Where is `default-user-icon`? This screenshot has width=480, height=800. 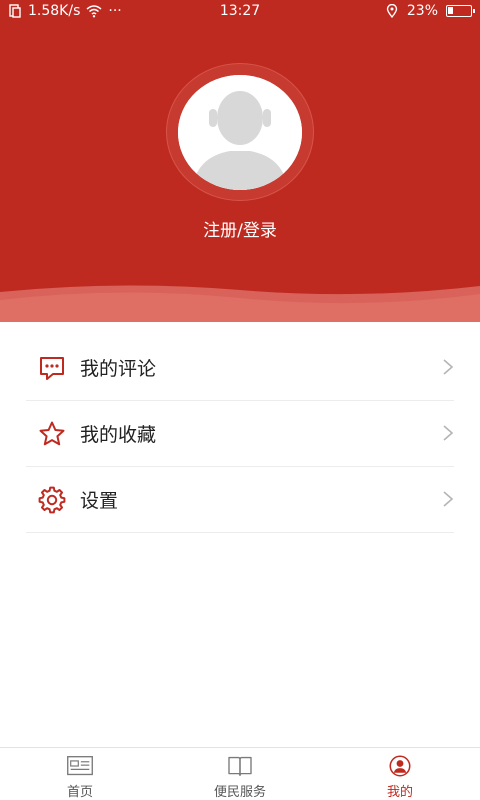 default-user-icon is located at coordinates (240, 132).